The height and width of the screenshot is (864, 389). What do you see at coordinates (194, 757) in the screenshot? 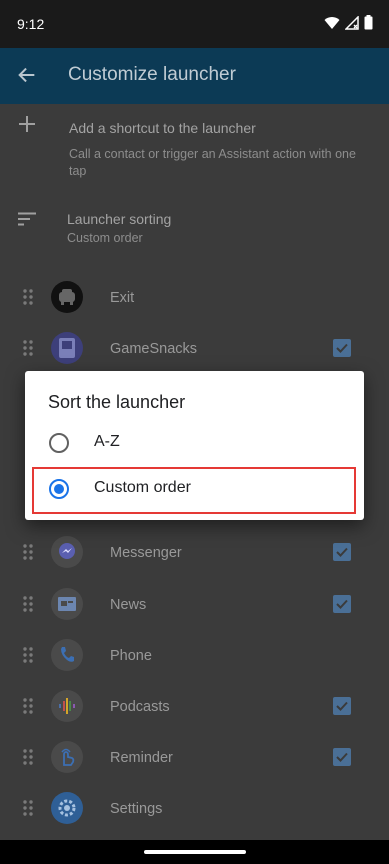
I see `list-item: Reminder` at bounding box center [194, 757].